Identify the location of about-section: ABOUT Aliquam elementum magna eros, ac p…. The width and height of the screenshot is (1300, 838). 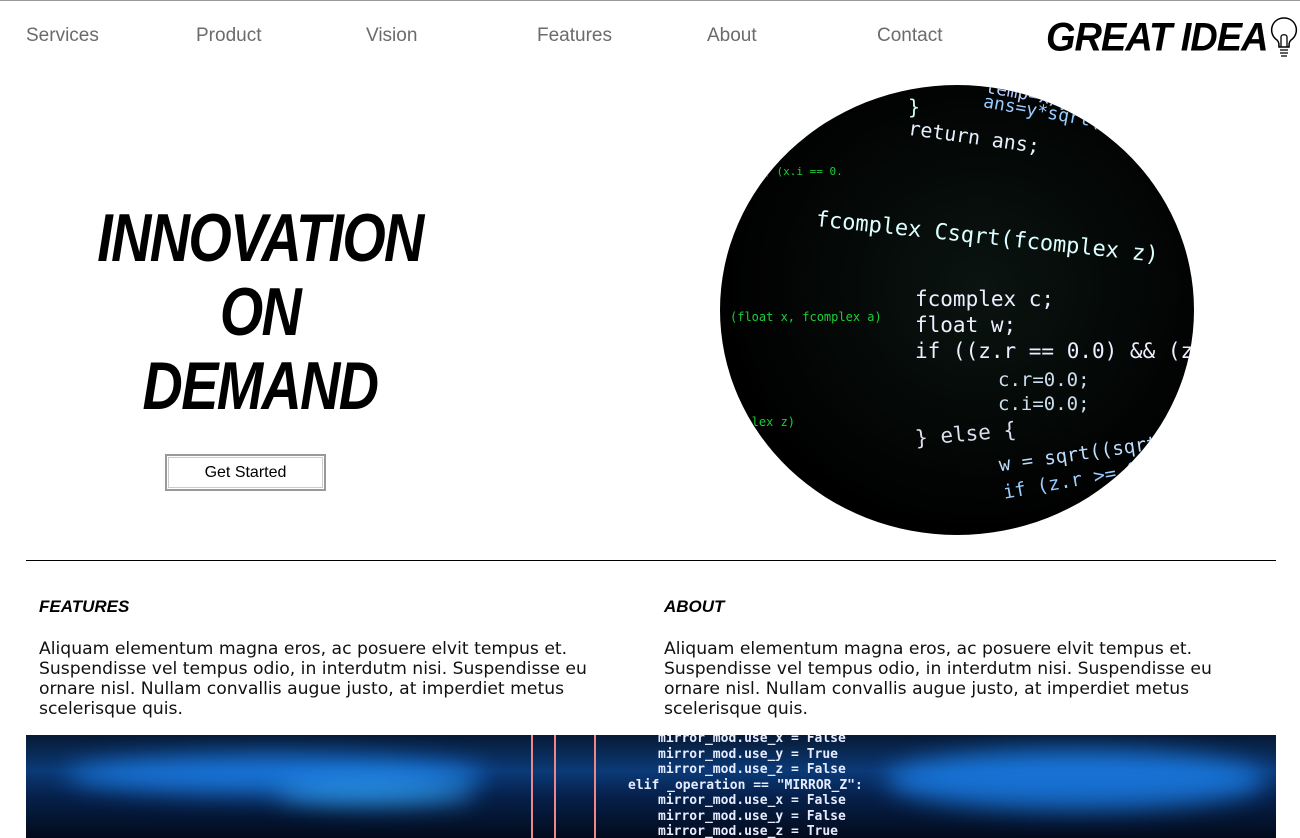
(964, 658).